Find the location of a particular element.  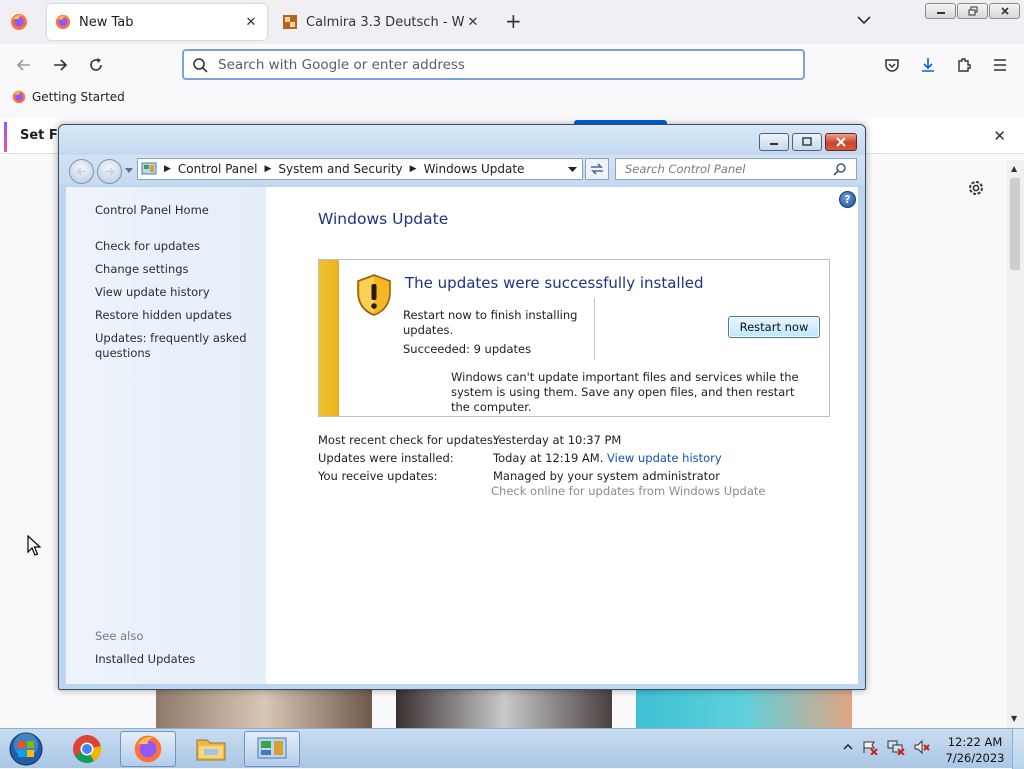

app-menu-button is located at coordinates (1000, 65).